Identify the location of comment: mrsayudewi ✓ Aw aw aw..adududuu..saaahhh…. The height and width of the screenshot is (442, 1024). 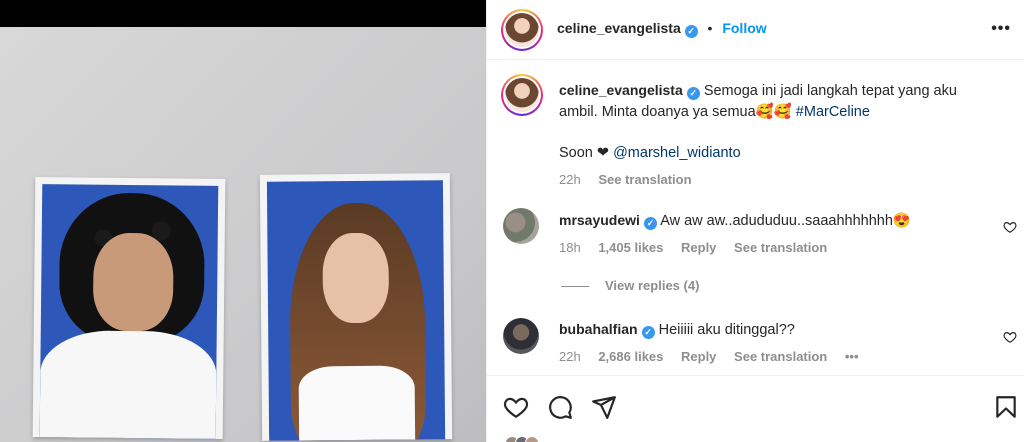
(774, 232).